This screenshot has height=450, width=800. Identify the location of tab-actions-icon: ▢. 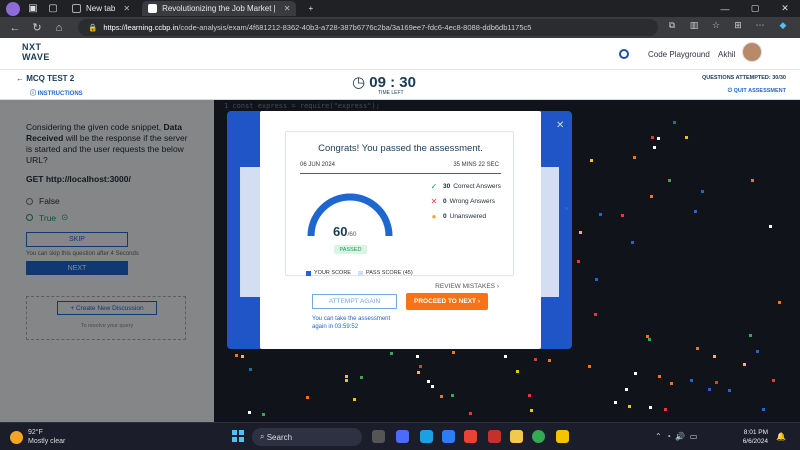
(53, 9).